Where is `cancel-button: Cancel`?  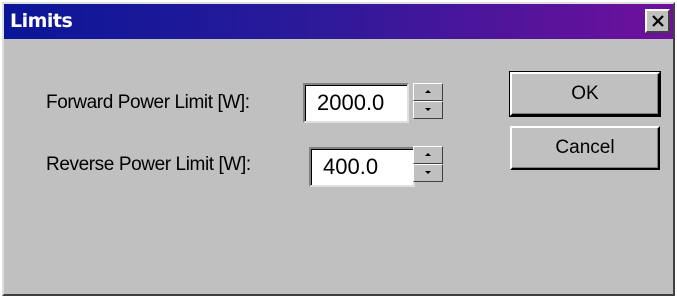
cancel-button: Cancel is located at coordinates (585, 148).